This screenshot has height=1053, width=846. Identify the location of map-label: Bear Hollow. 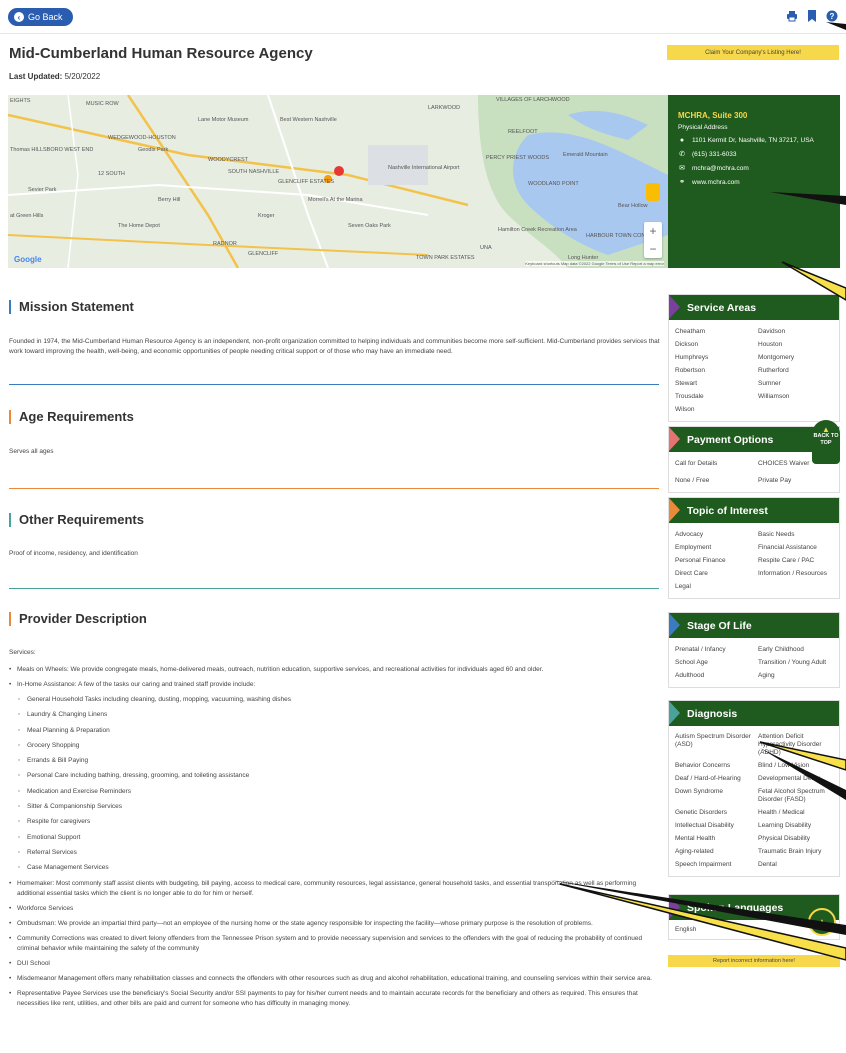
(633, 206).